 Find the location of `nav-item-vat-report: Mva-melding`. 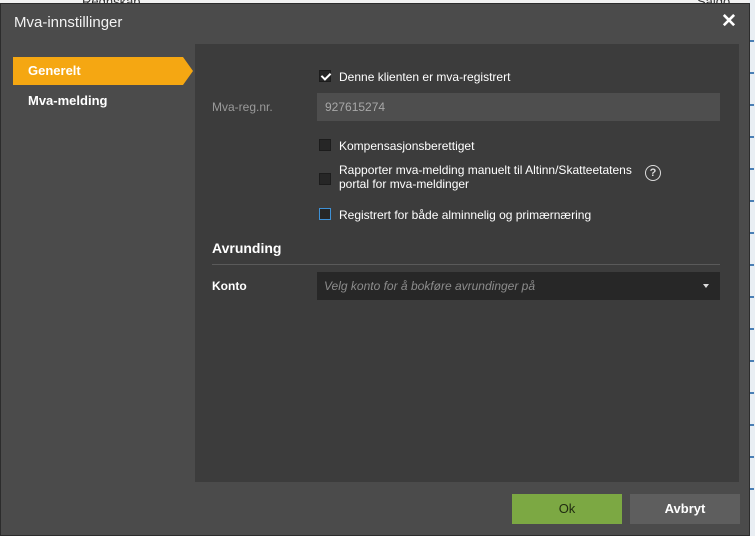

nav-item-vat-report: Mva-melding is located at coordinates (103, 101).